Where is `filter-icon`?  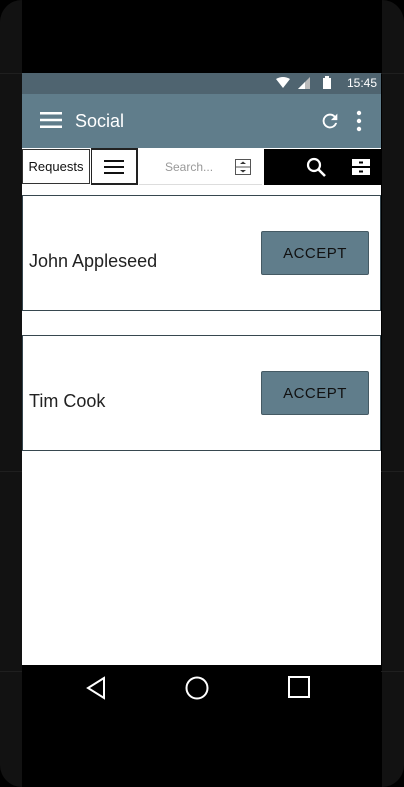
filter-icon is located at coordinates (361, 167).